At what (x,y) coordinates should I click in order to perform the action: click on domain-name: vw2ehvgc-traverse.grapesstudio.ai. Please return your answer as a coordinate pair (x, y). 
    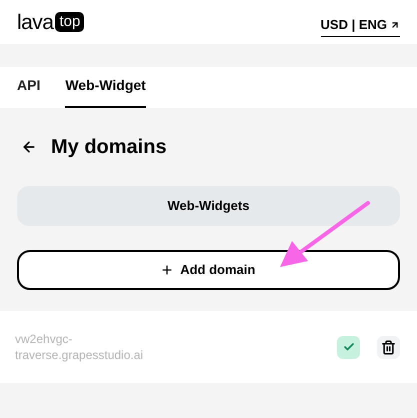
    Looking at the image, I should click on (79, 347).